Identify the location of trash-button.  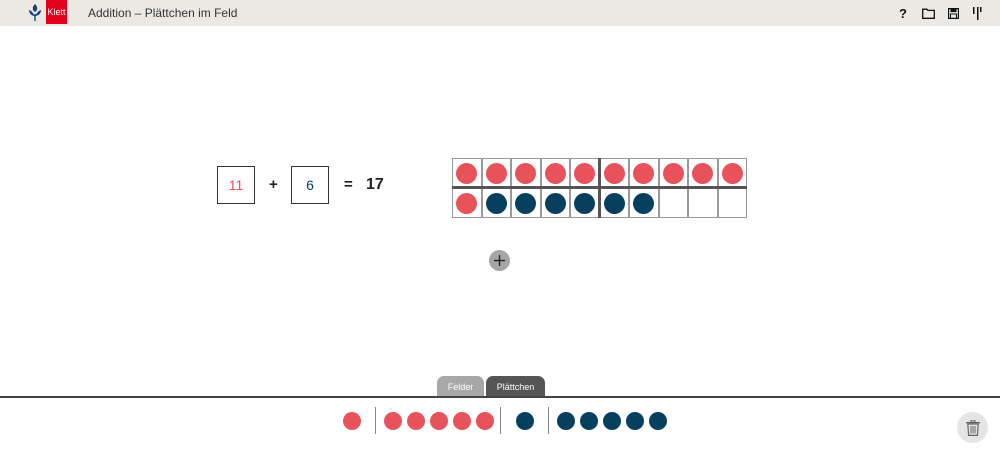
(972, 427).